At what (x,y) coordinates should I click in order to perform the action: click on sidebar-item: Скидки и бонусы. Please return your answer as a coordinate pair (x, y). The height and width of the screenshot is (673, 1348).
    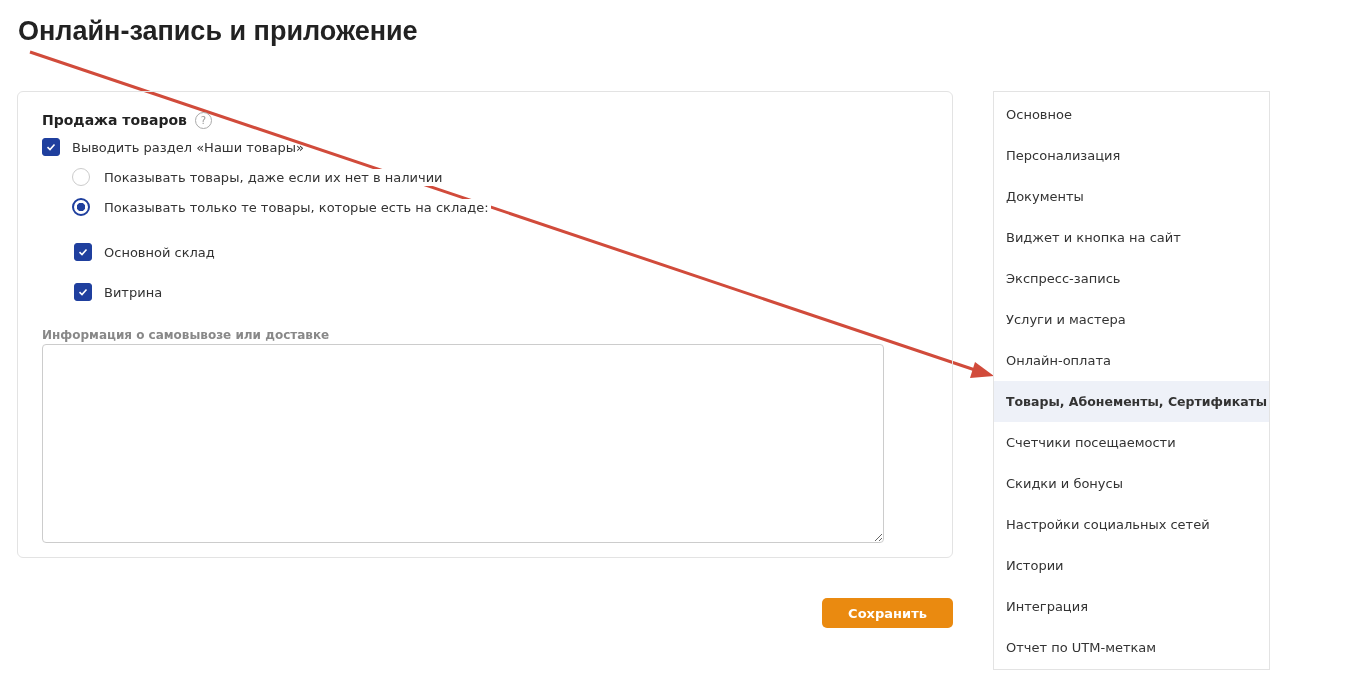
    Looking at the image, I should click on (1131, 483).